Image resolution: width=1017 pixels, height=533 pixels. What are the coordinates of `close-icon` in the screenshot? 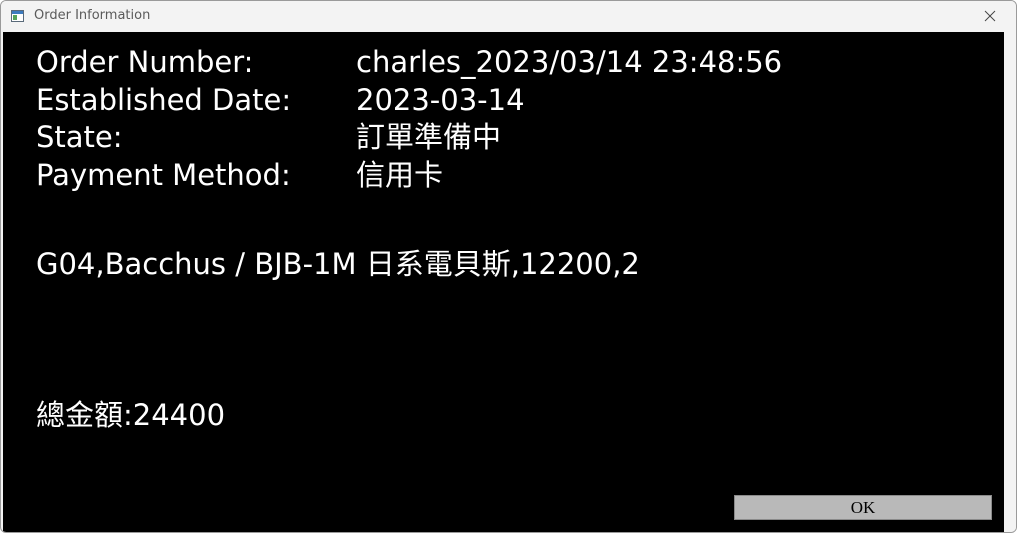 It's located at (990, 16).